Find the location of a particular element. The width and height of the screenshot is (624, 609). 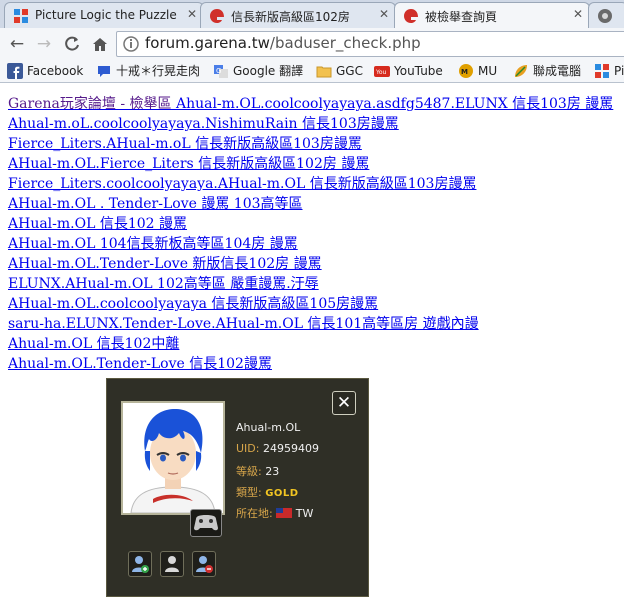

bookmark-label: Facebook is located at coordinates (55, 71).